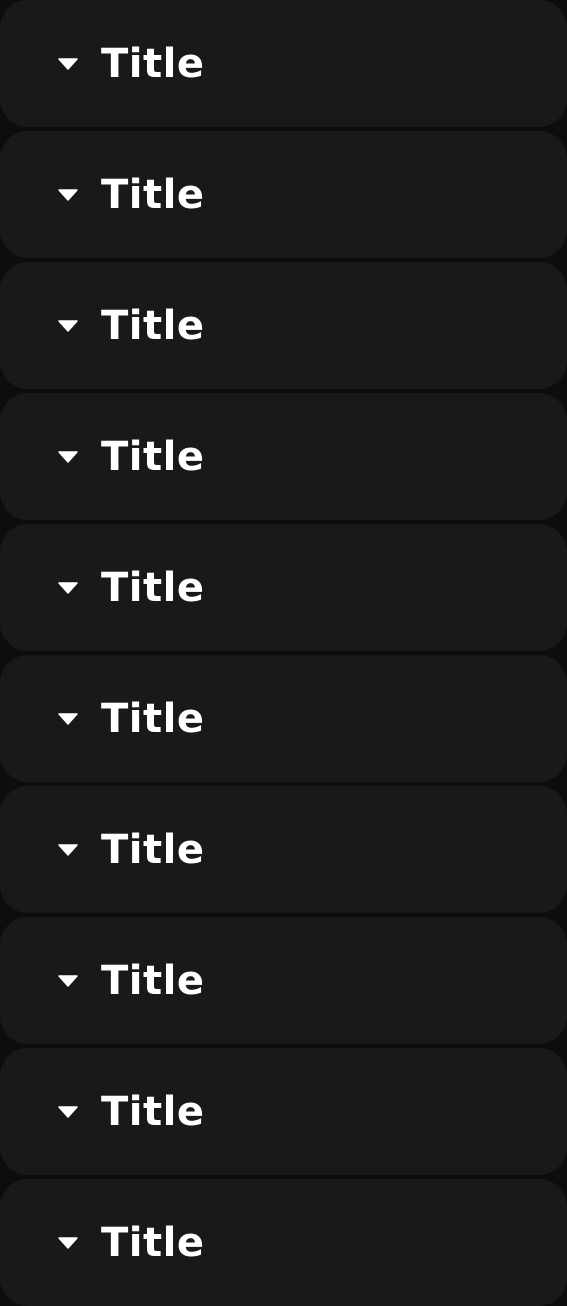 The height and width of the screenshot is (1306, 567). Describe the element at coordinates (283, 849) in the screenshot. I see `accordion-item-7: Title` at that location.